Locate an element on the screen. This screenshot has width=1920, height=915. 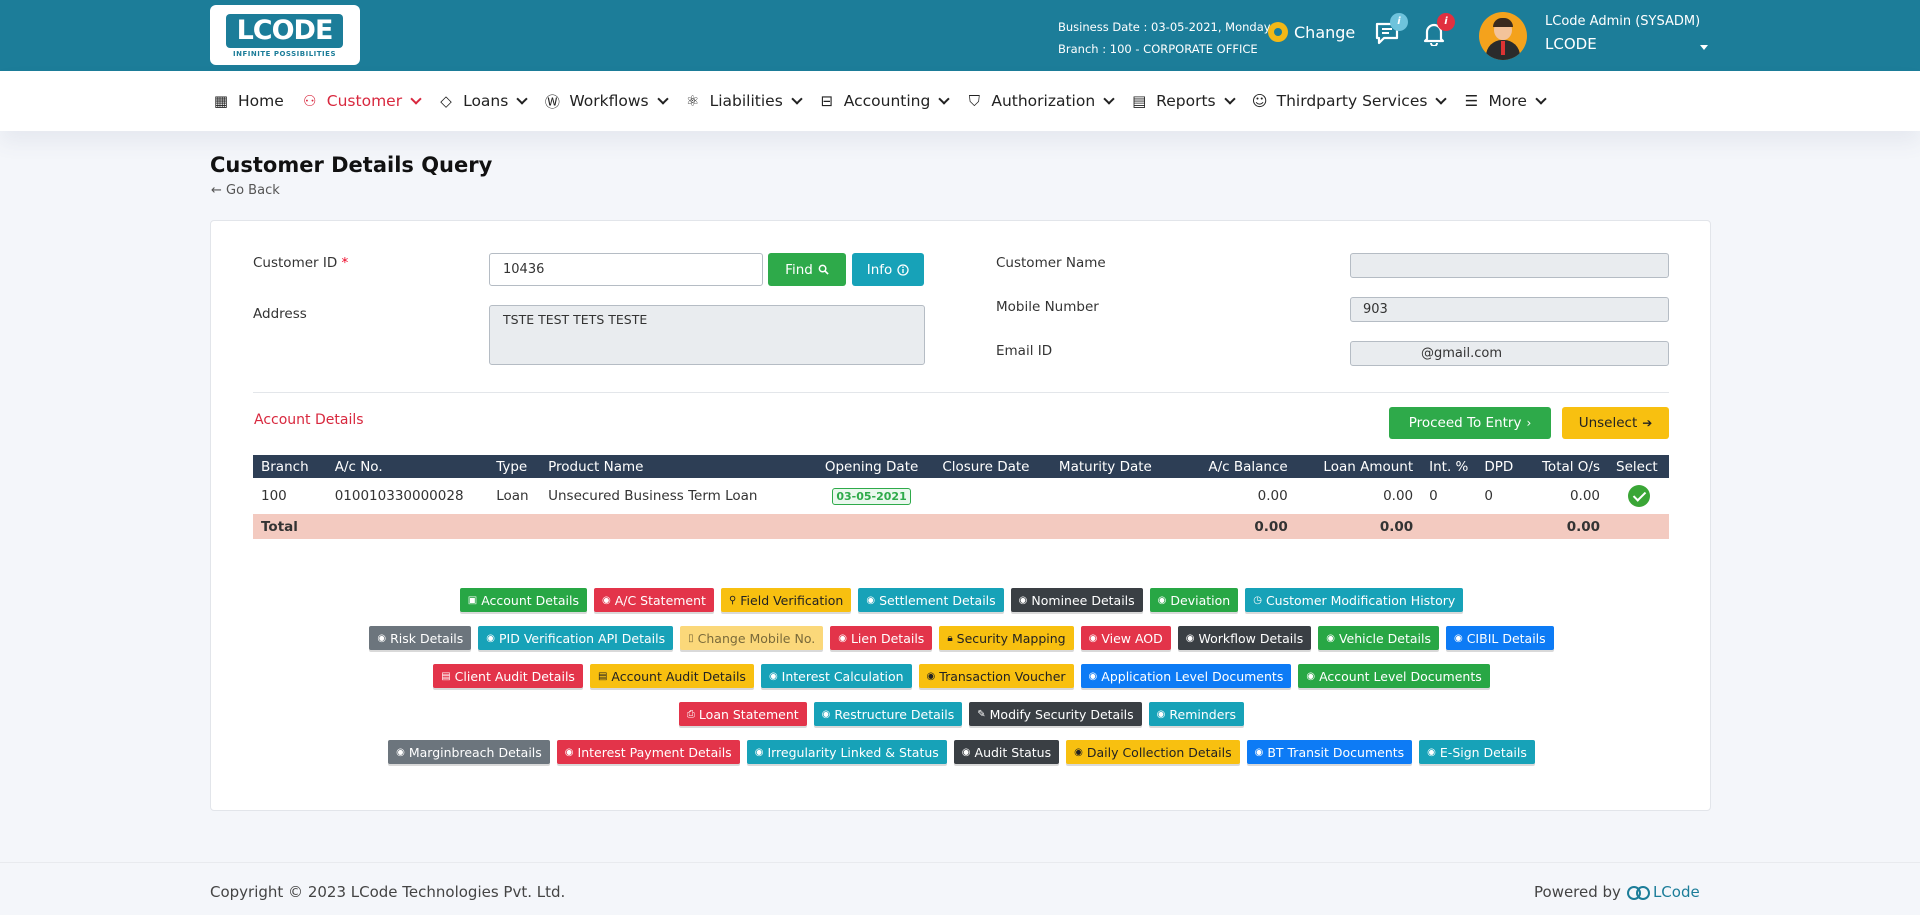
account-level-documents-button: ◉ Account Level Documents is located at coordinates (1394, 676).